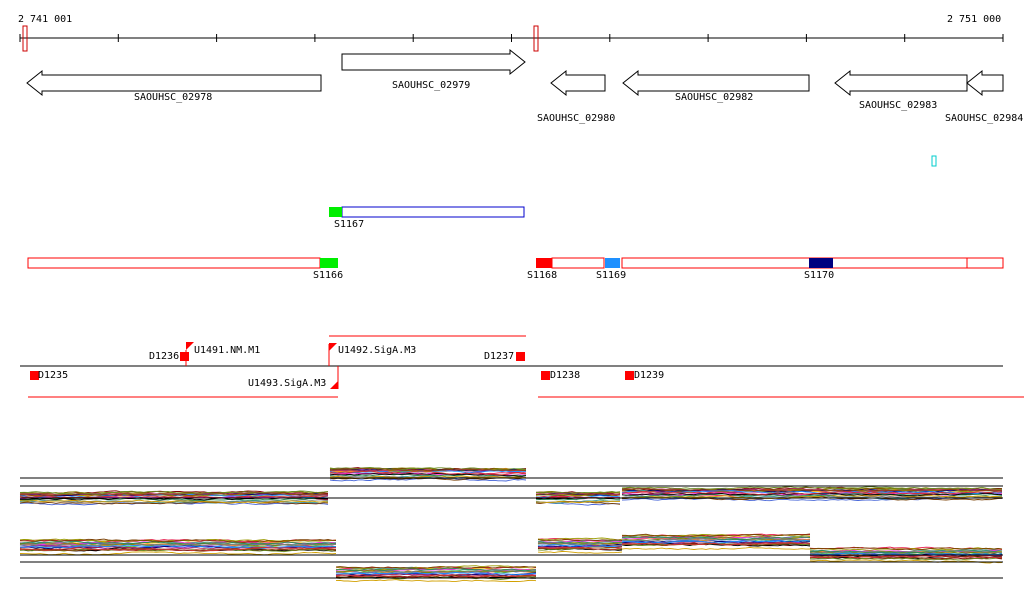 This screenshot has height=611, width=1024. I want to click on feature-label-D1236: D1236, so click(164, 356).